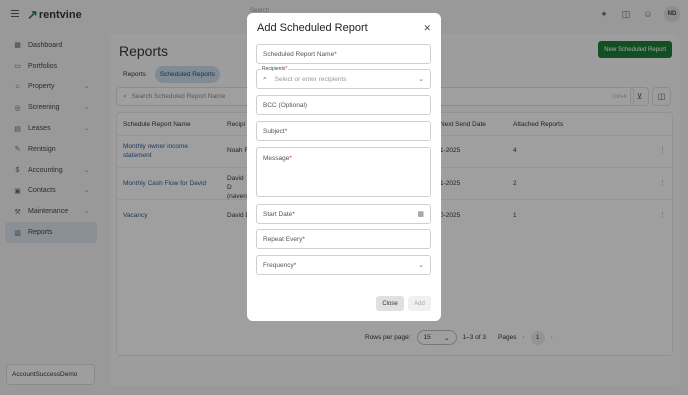 The height and width of the screenshot is (395, 688). What do you see at coordinates (310, 79) in the screenshot?
I see `recipients-placeholder: Select or enter recipients` at bounding box center [310, 79].